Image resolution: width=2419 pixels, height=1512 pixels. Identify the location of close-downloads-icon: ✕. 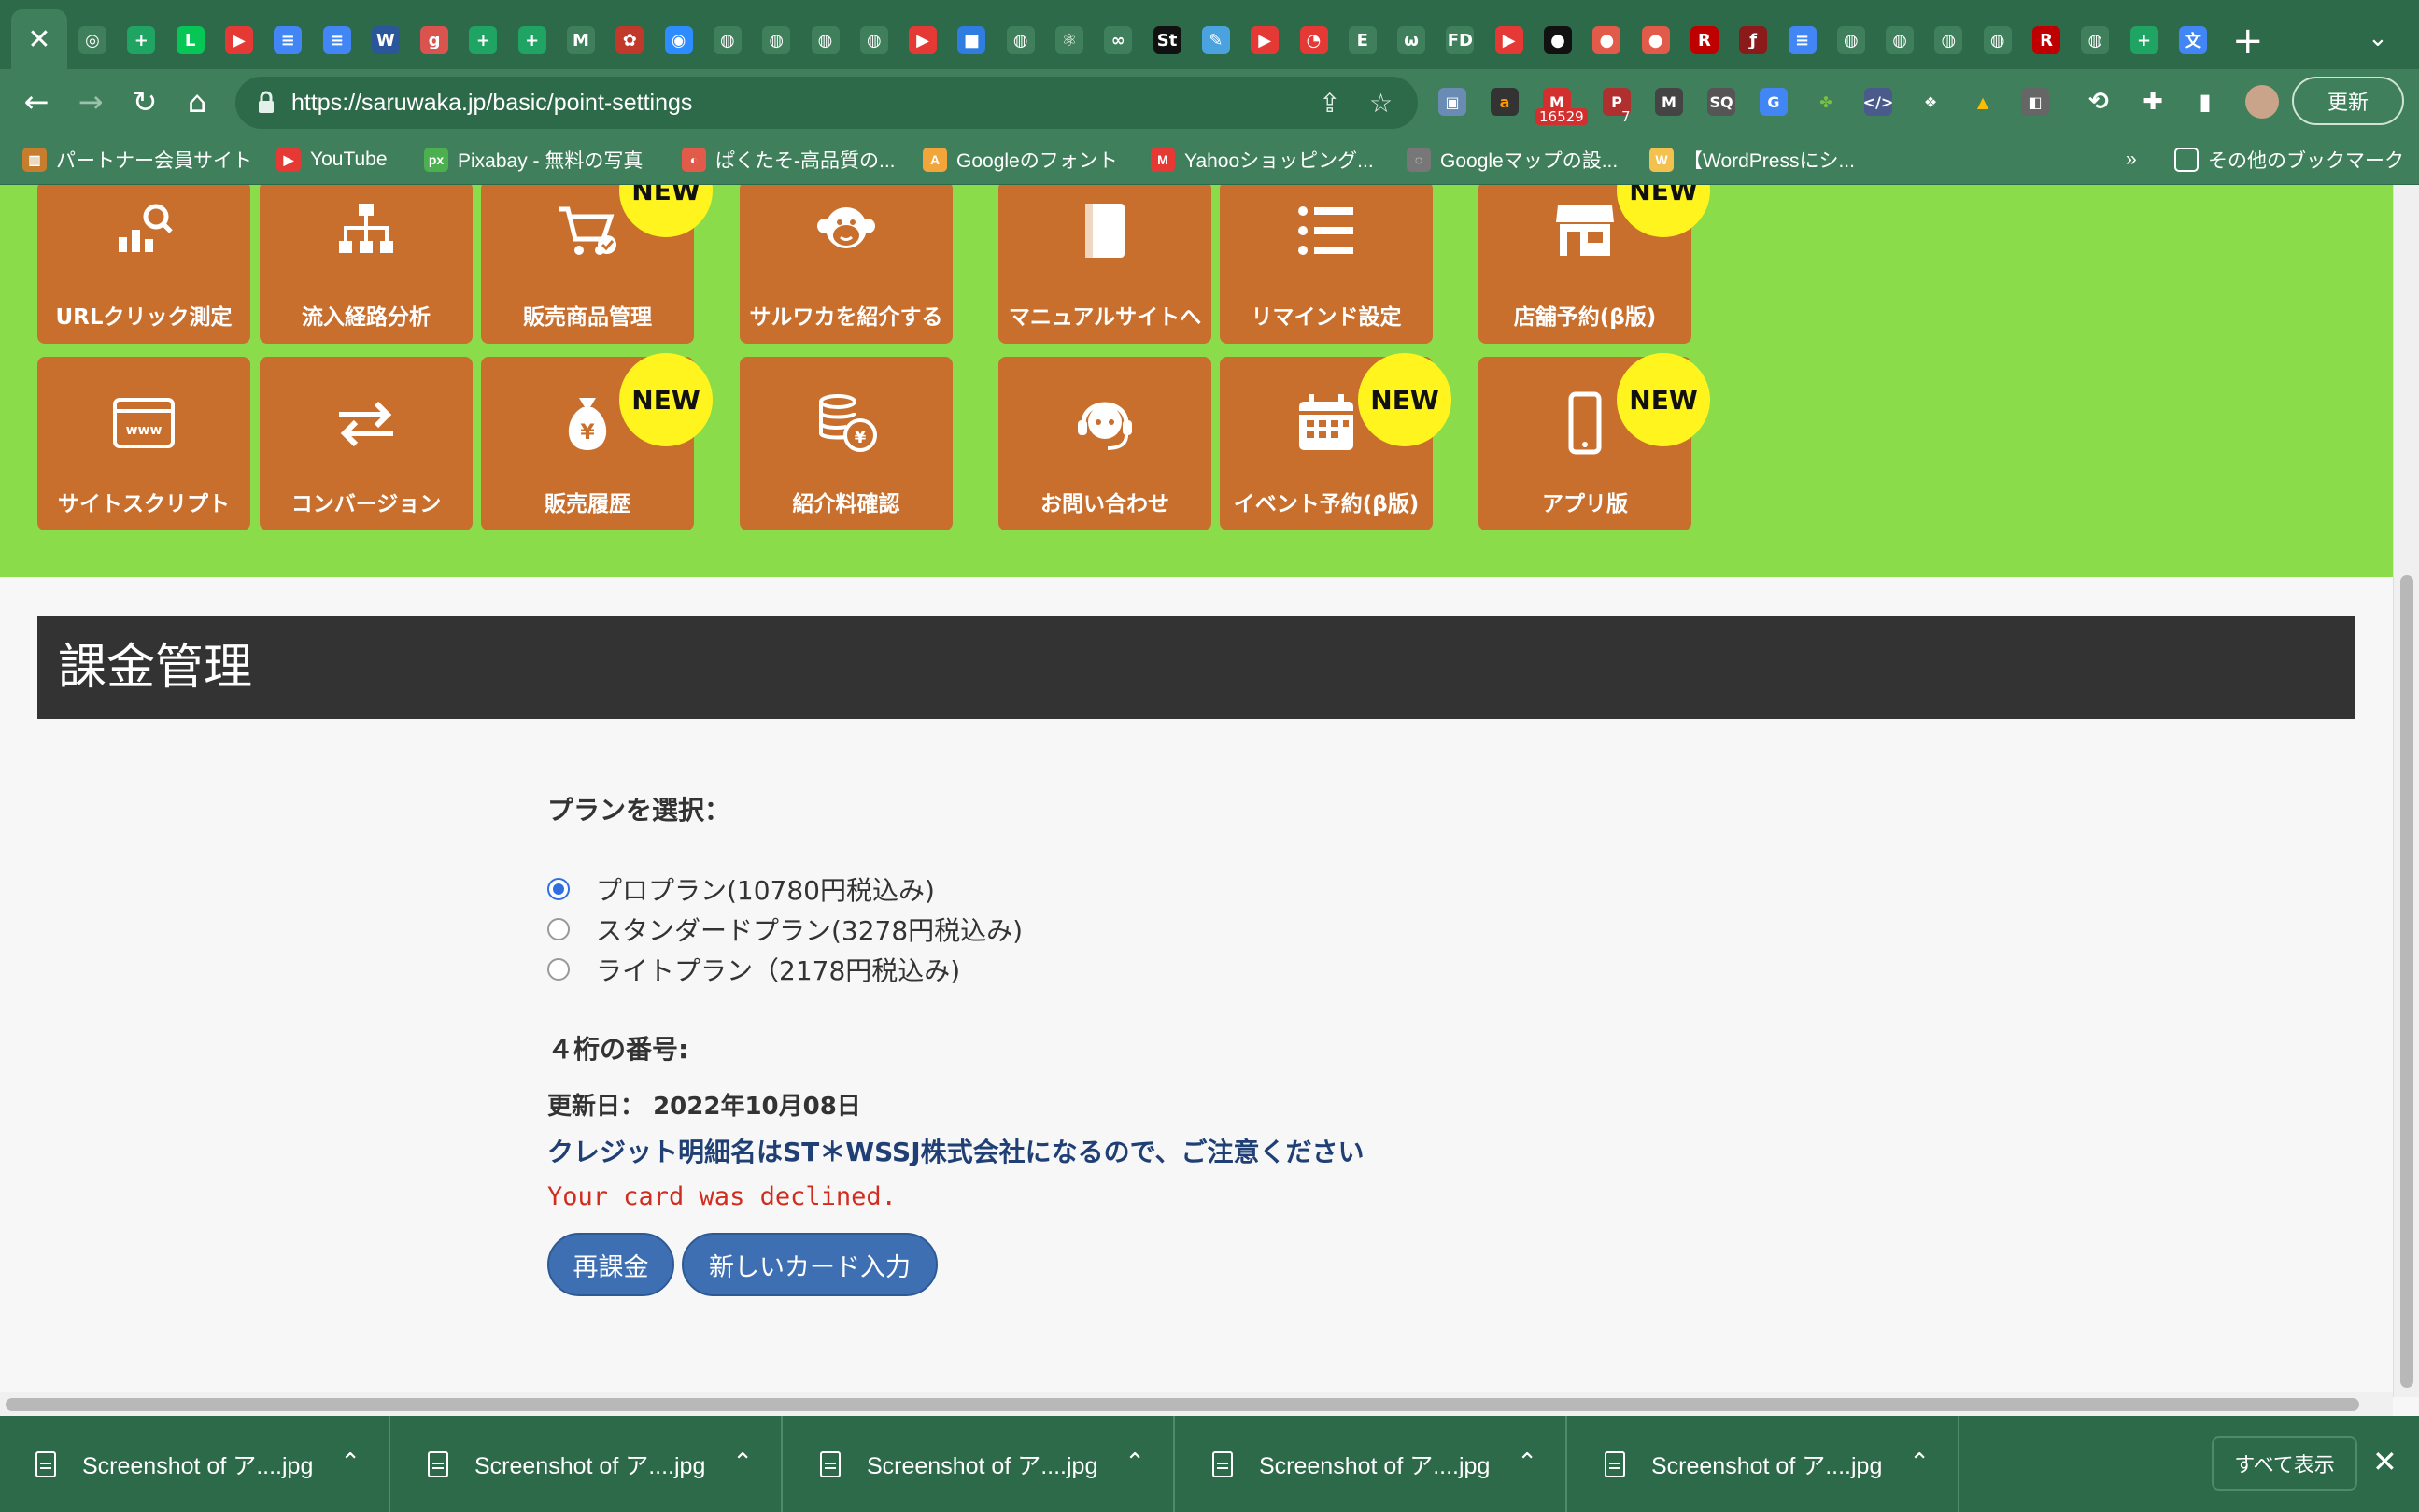
(2385, 1462).